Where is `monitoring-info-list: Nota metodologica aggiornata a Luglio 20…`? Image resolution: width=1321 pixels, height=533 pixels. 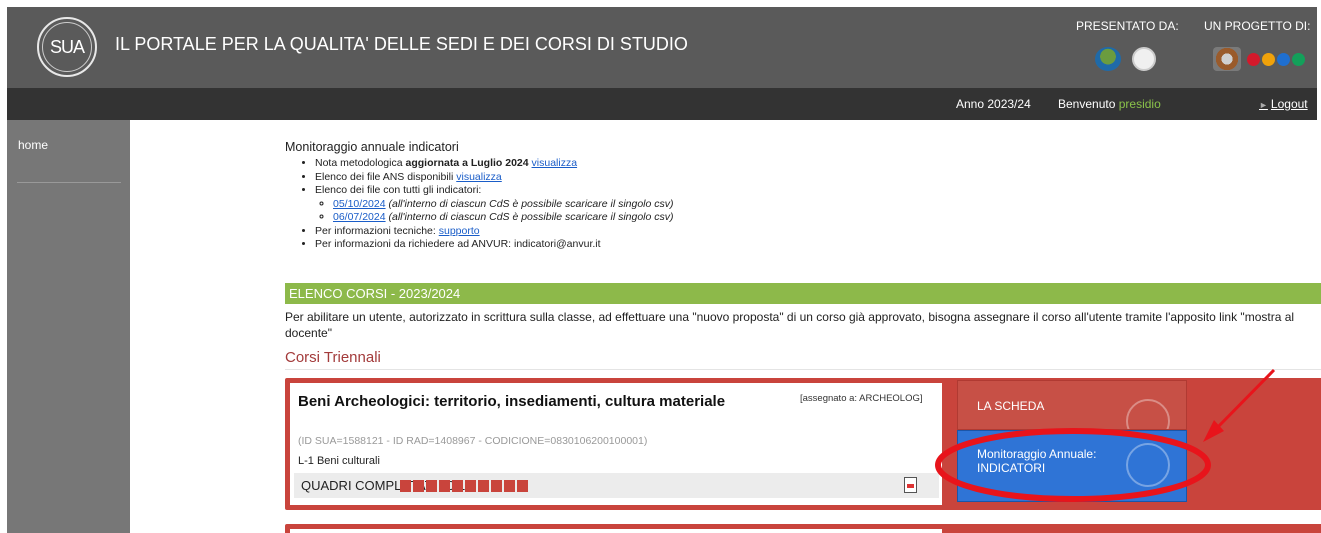 monitoring-info-list: Nota metodologica aggiornata a Luglio 20… is located at coordinates (494, 204).